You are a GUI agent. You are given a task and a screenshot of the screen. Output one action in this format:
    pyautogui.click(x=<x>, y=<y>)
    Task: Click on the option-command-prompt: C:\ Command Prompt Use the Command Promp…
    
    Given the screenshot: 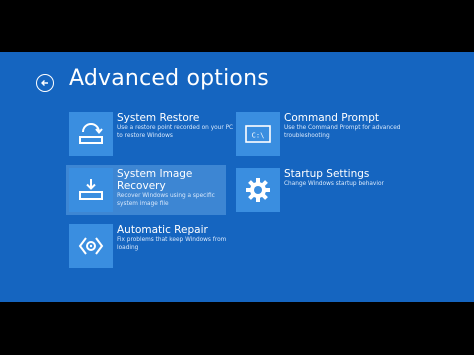 What is the action you would take?
    pyautogui.click(x=319, y=134)
    